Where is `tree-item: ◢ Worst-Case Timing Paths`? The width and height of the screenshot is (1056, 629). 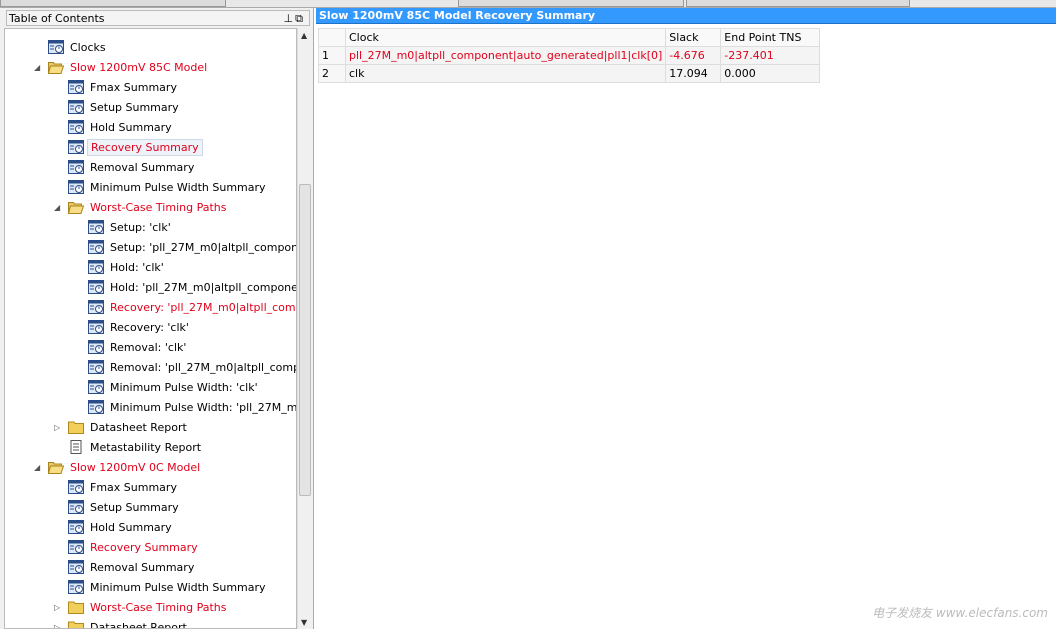
tree-item: ◢ Worst-Case Timing Paths is located at coordinates (175, 208).